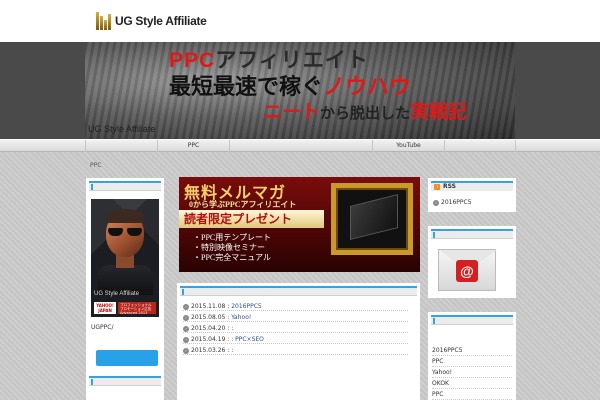 The width and height of the screenshot is (600, 400). Describe the element at coordinates (104, 21) in the screenshot. I see `logo-bars-icon` at that location.